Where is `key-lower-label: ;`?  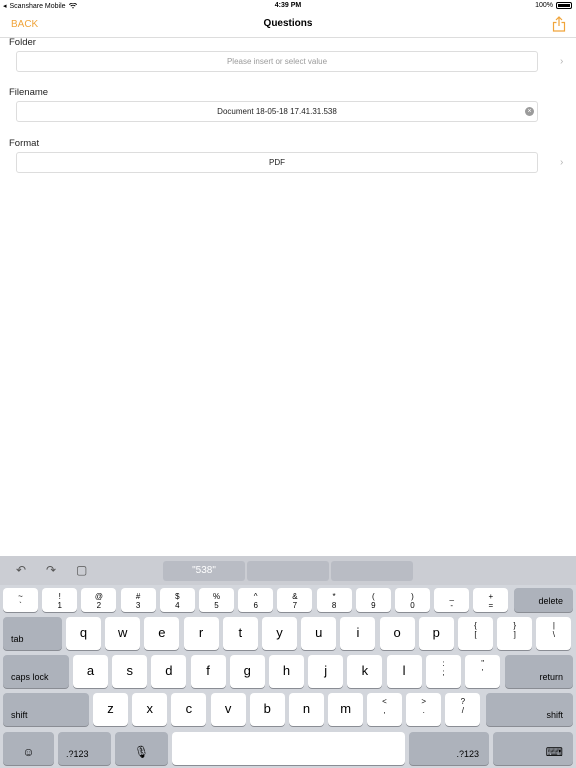 key-lower-label: ; is located at coordinates (443, 672).